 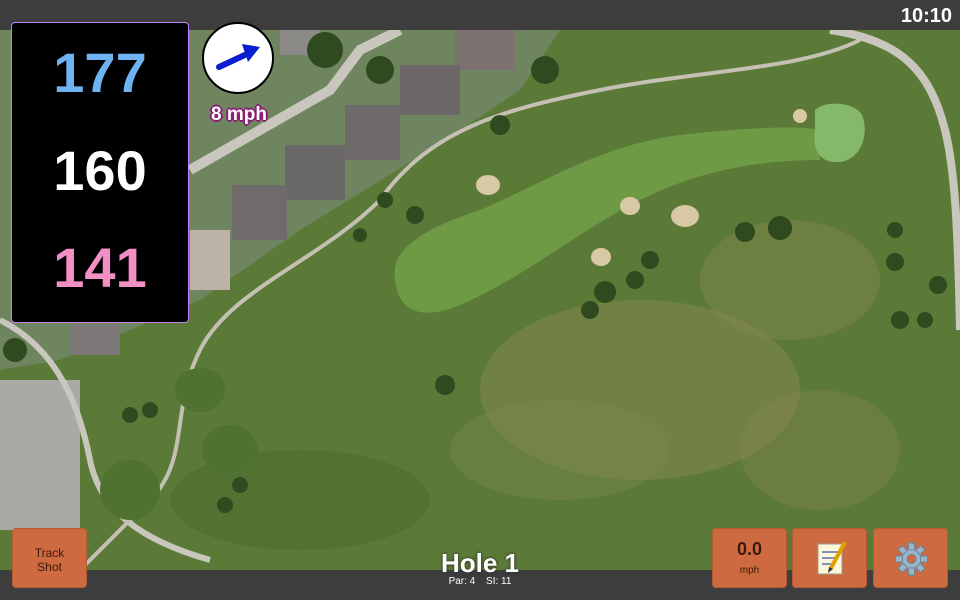 What do you see at coordinates (749, 549) in the screenshot?
I see `speed-value: 0.0` at bounding box center [749, 549].